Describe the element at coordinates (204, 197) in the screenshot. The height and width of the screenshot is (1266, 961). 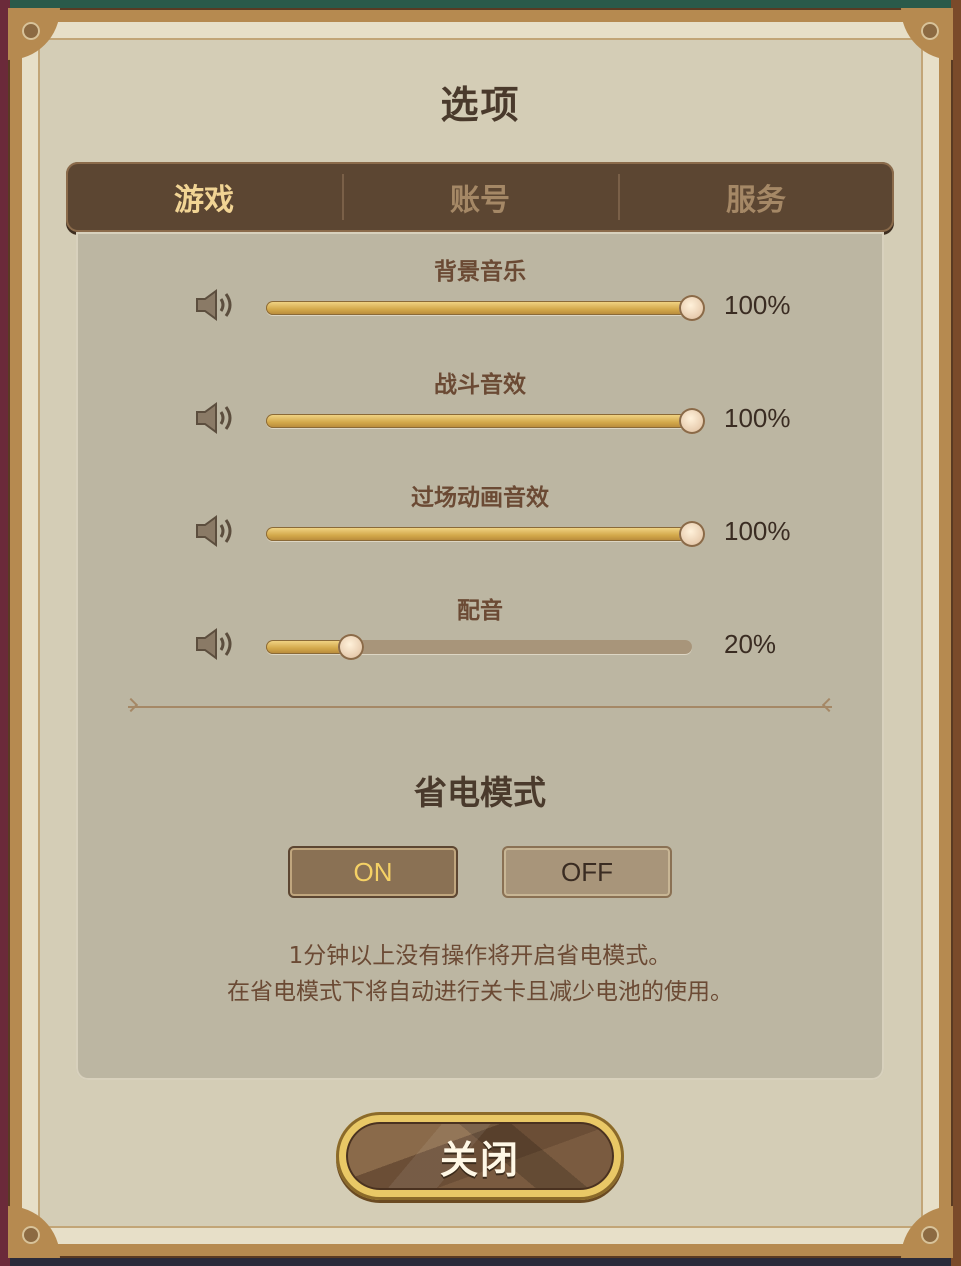
I see `tab-game: 游戏` at that location.